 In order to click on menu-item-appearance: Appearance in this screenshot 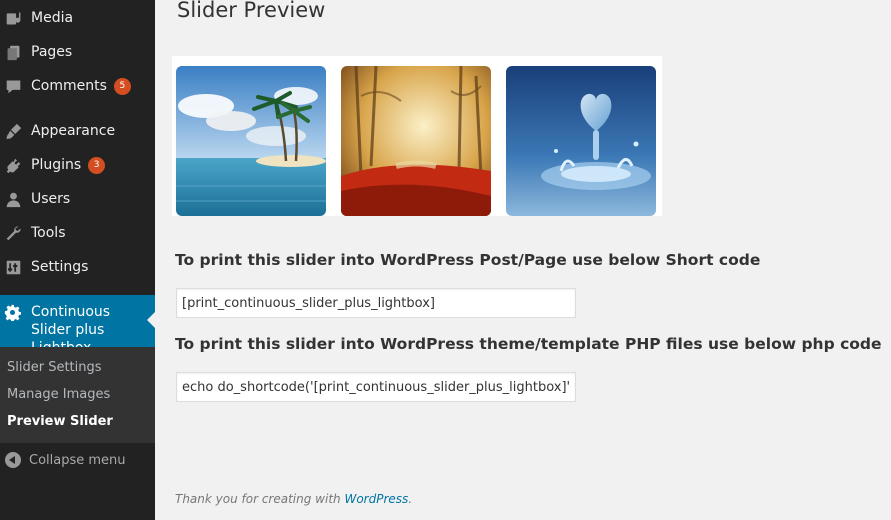, I will do `click(77, 131)`.